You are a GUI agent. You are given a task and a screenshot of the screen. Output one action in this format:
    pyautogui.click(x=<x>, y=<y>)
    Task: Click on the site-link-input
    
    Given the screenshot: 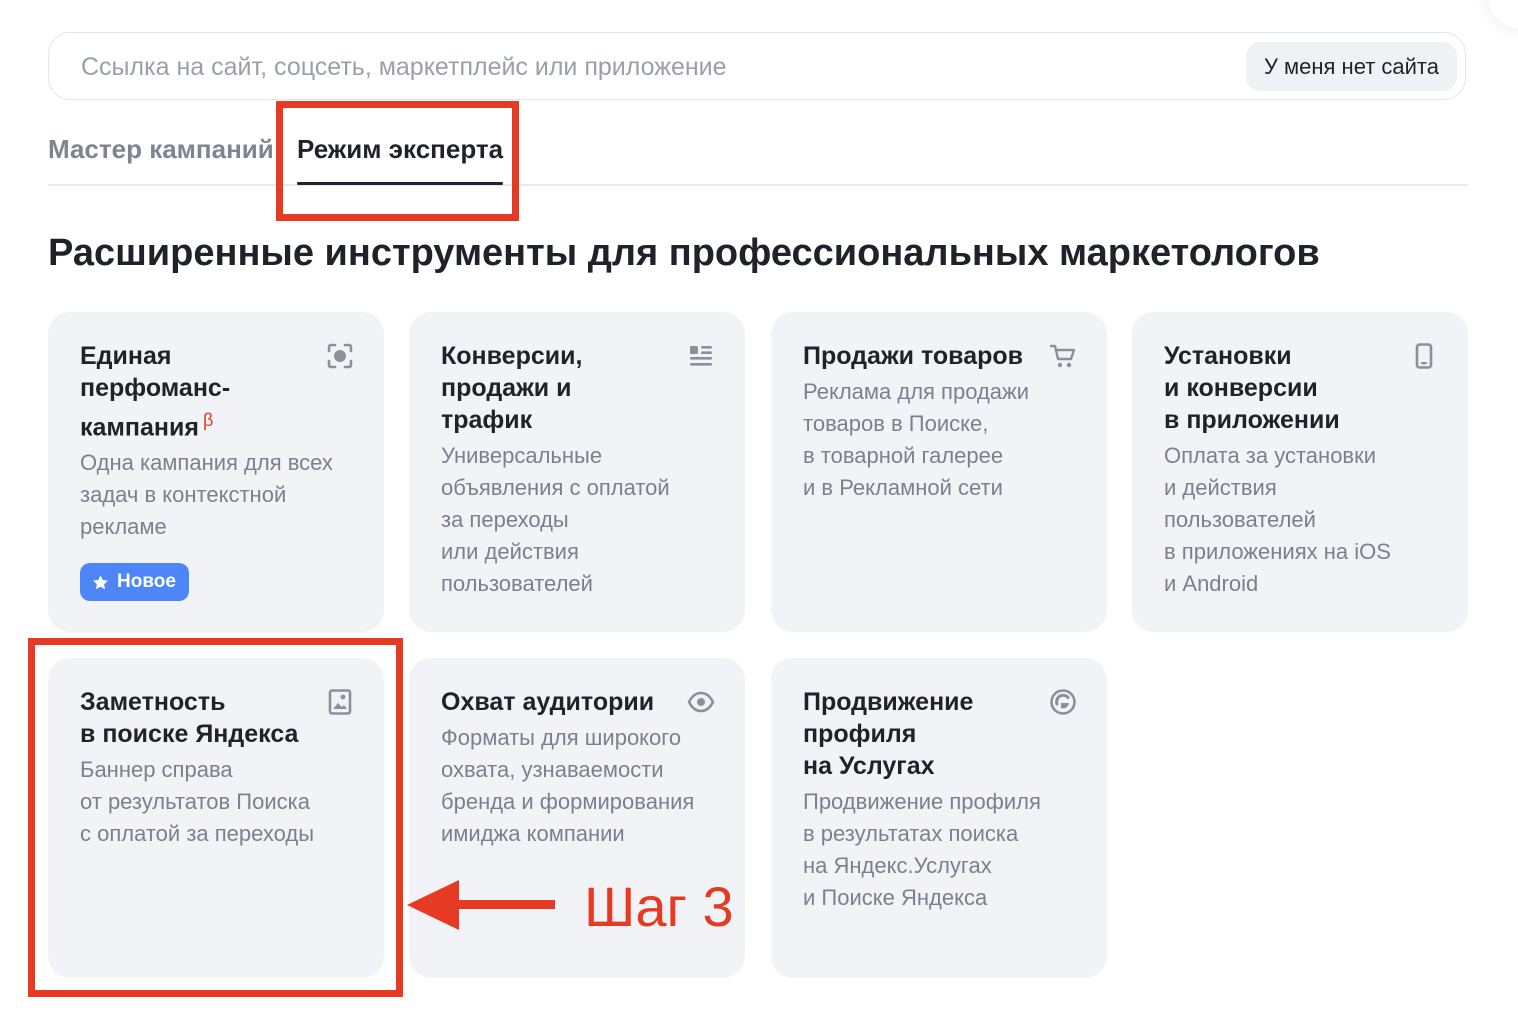 What is the action you would take?
    pyautogui.click(x=641, y=67)
    